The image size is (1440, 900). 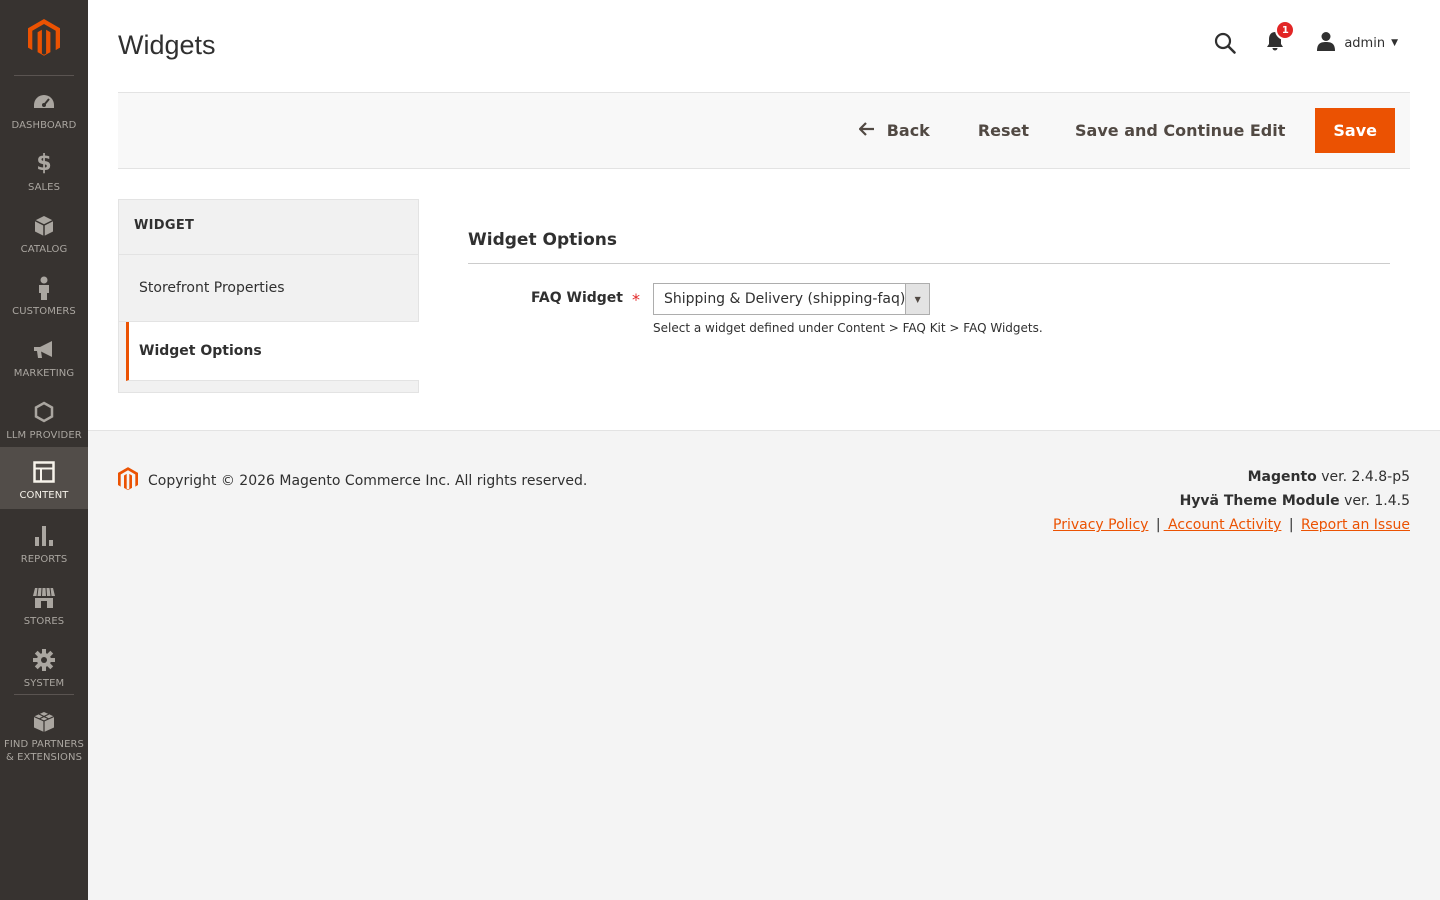 I want to click on nav-dashboard: DASHBOARD, so click(x=44, y=108).